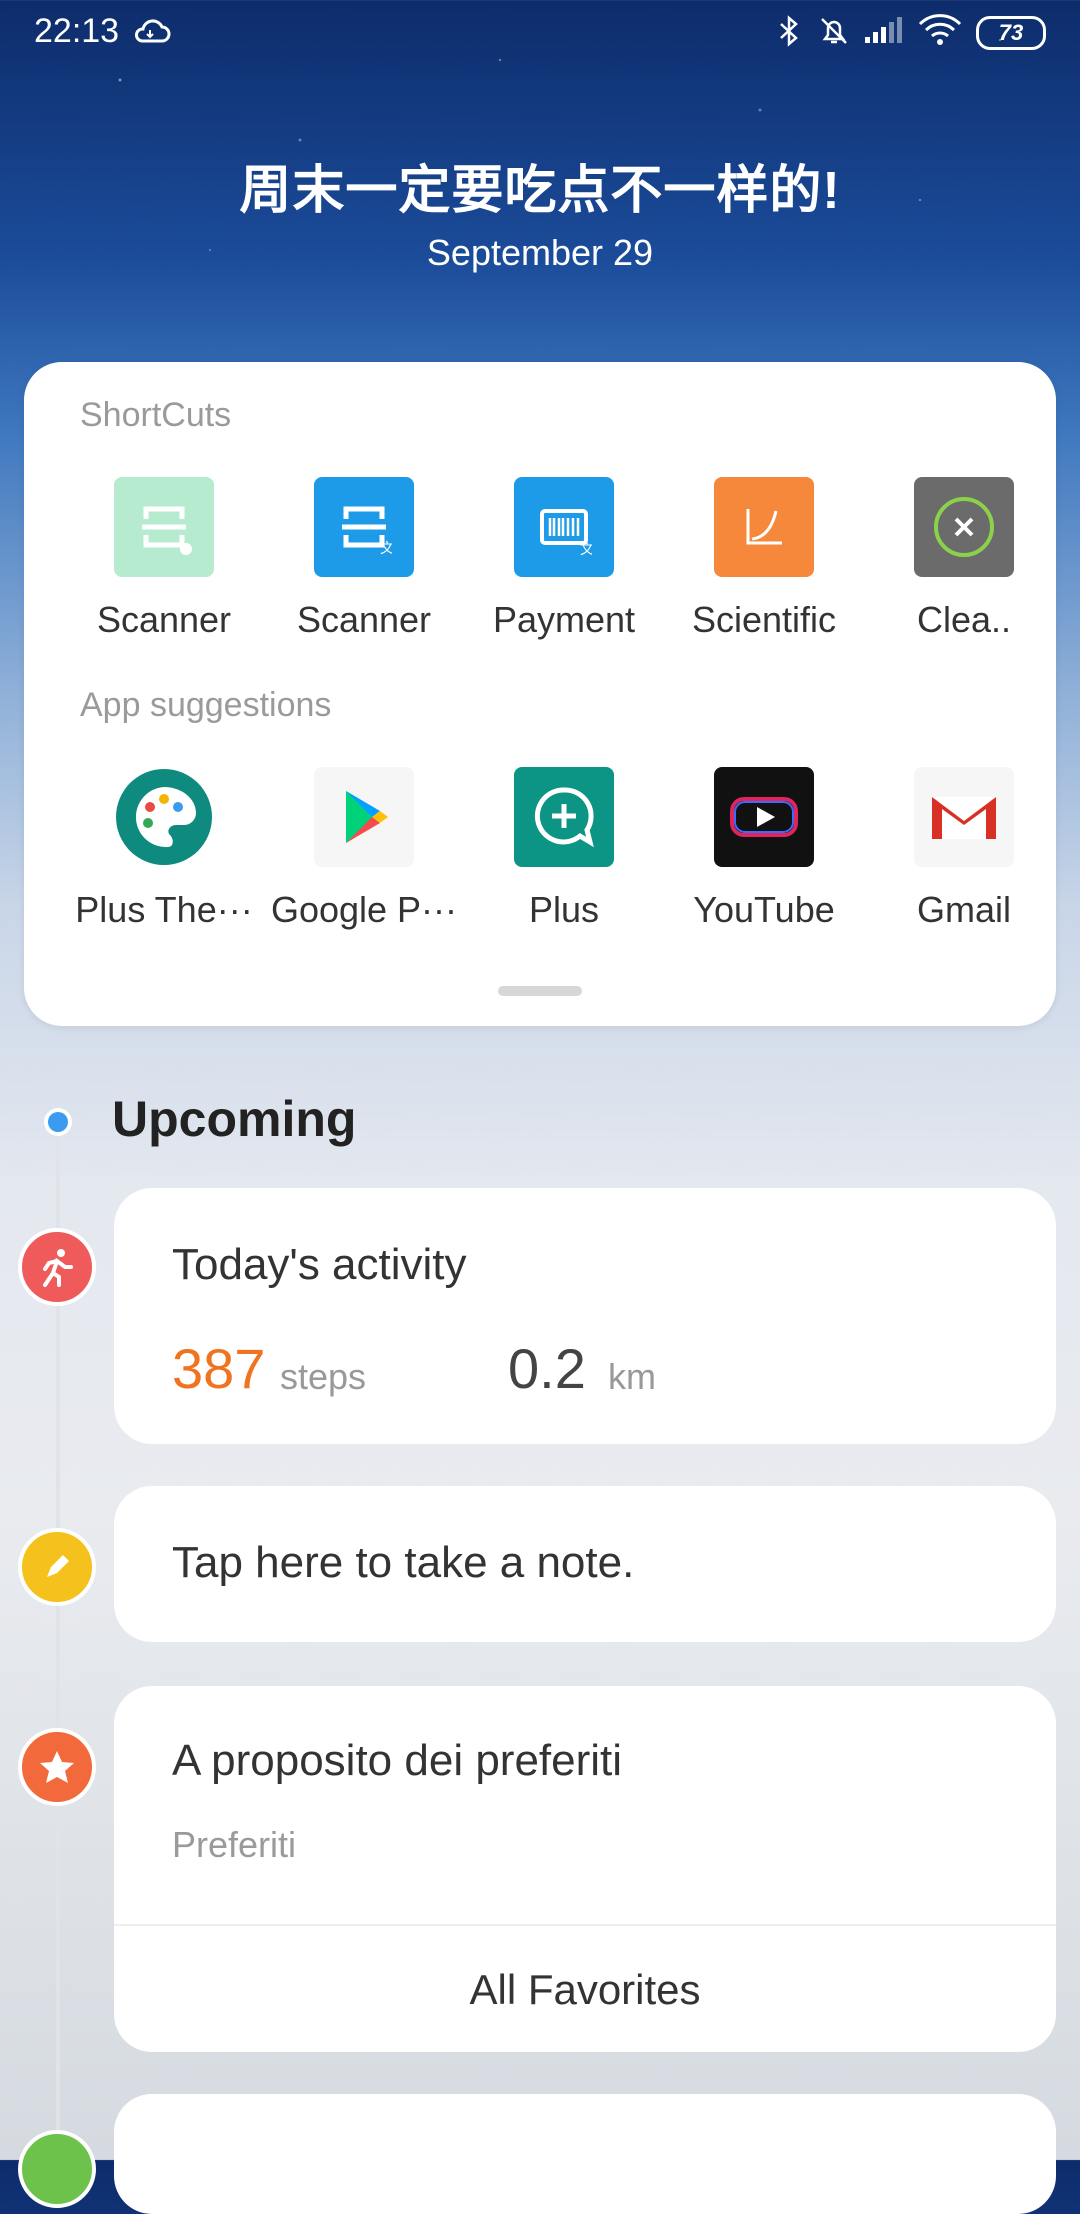 Image resolution: width=1080 pixels, height=2214 pixels. I want to click on bluetooth-icon, so click(789, 31).